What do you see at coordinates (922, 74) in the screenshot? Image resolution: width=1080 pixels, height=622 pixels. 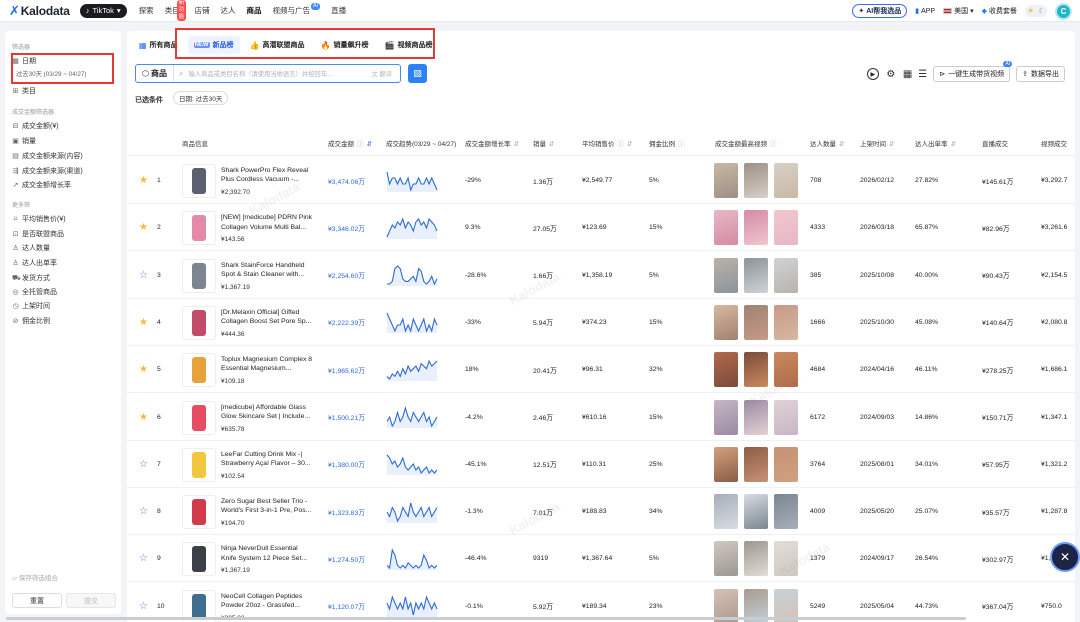 I see `list-view-icon: ☰` at bounding box center [922, 74].